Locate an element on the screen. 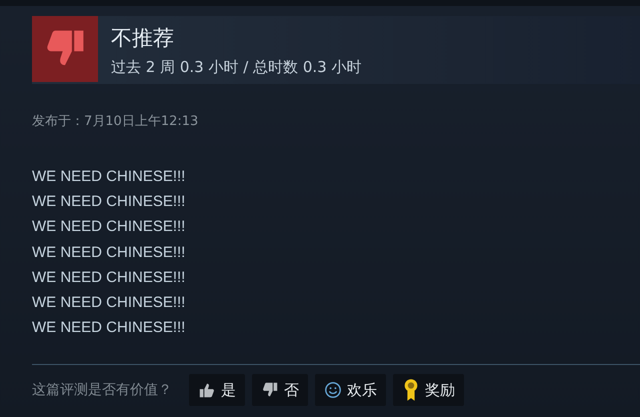 This screenshot has width=640, height=417. review-verdict: 不推荐 is located at coordinates (143, 38).